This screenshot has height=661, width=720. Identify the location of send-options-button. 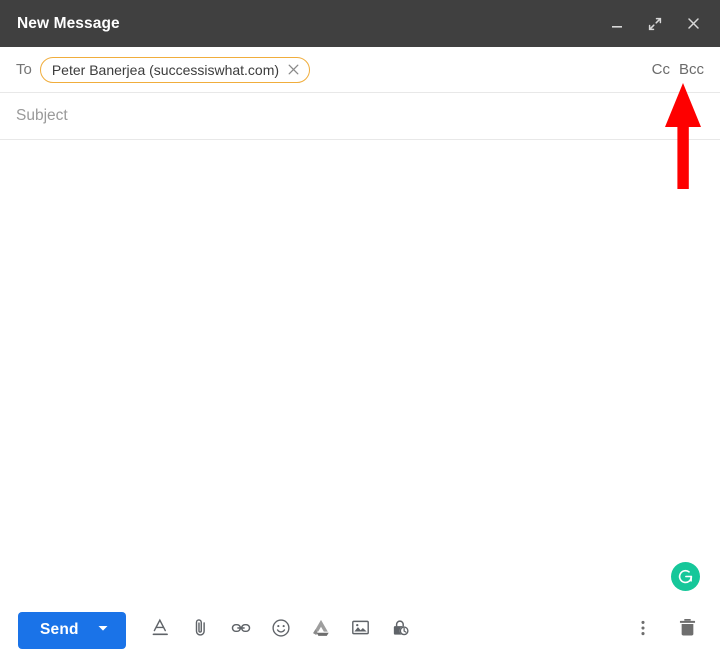
(109, 630).